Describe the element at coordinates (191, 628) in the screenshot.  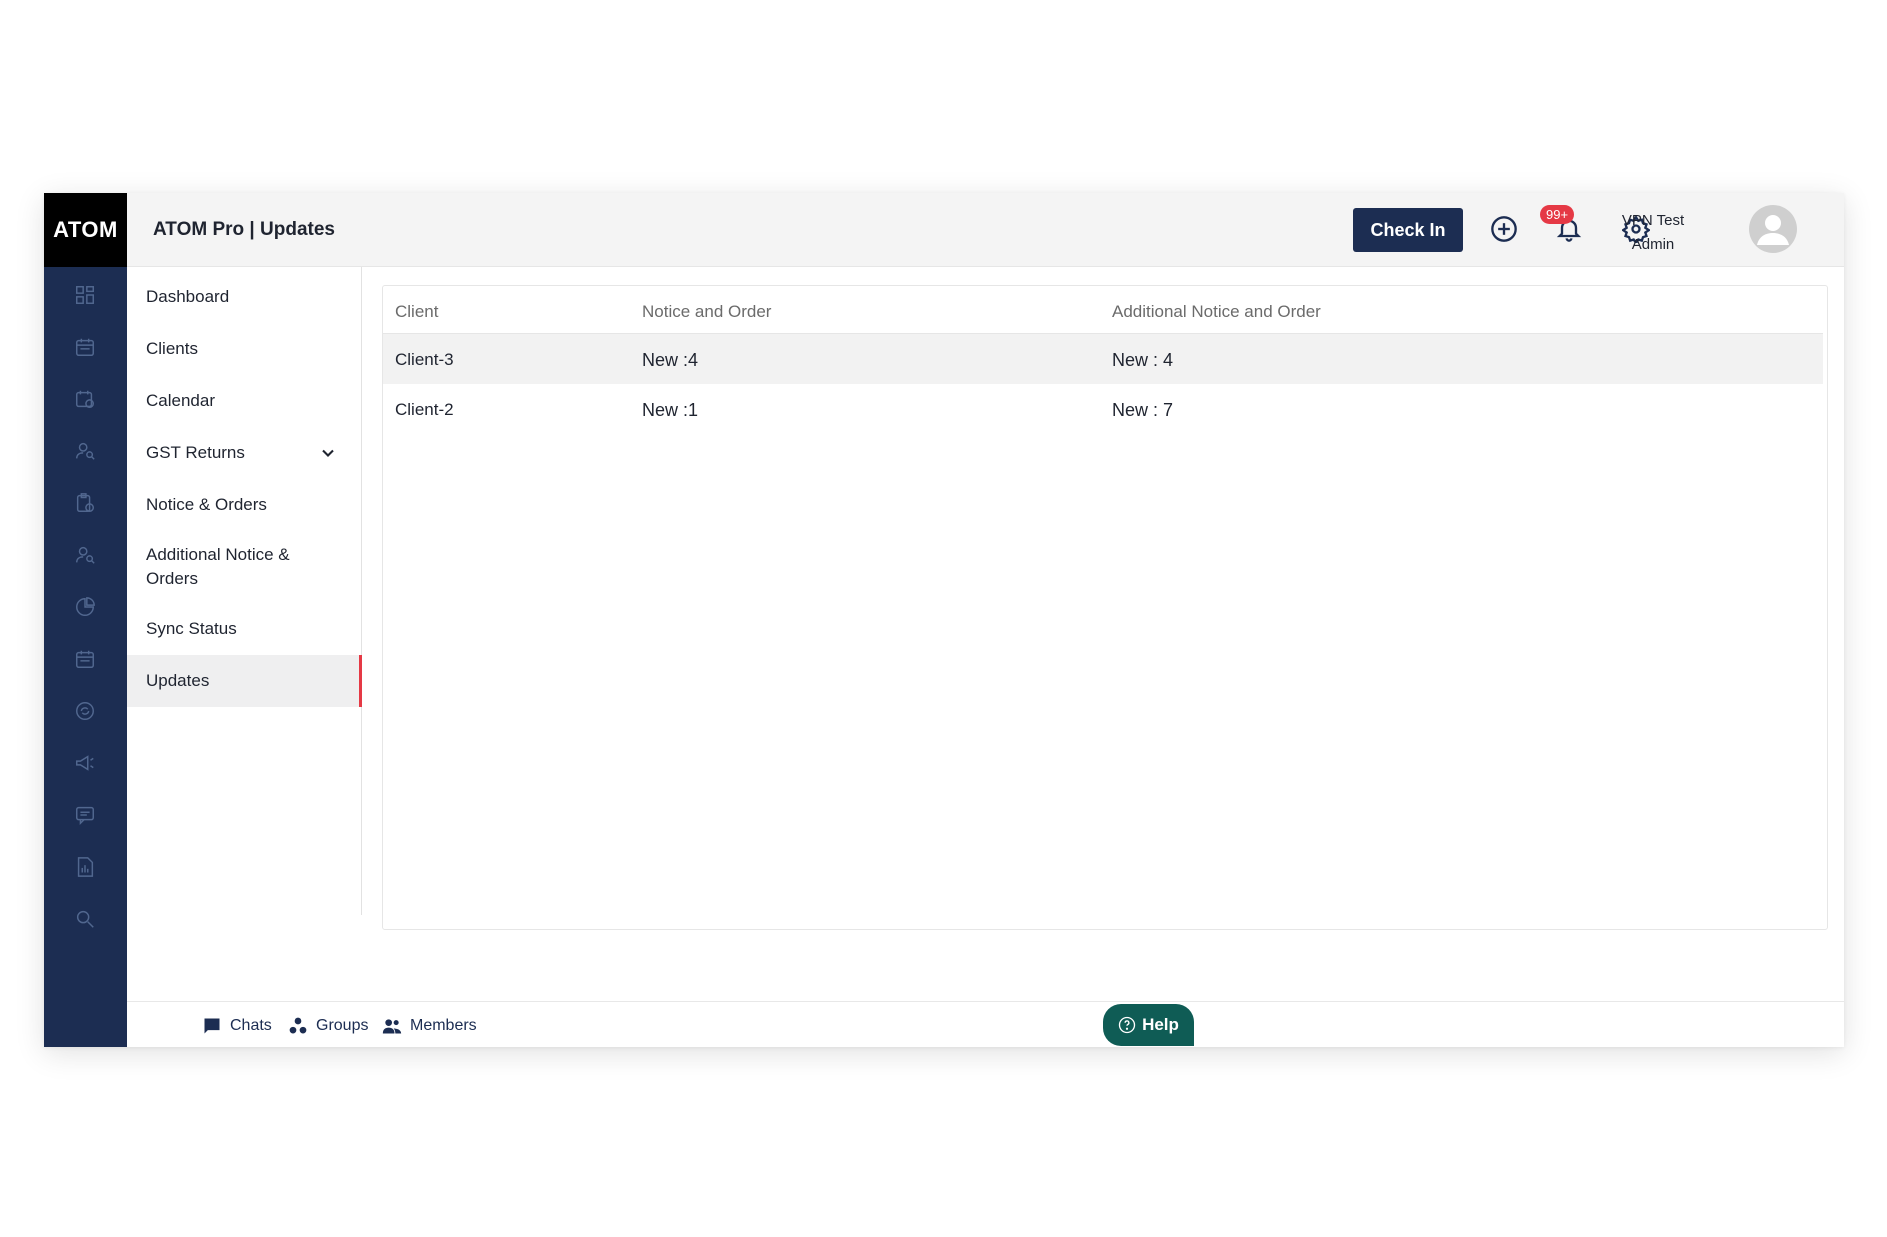
I see `sidebar-item-label: Sync Status` at that location.